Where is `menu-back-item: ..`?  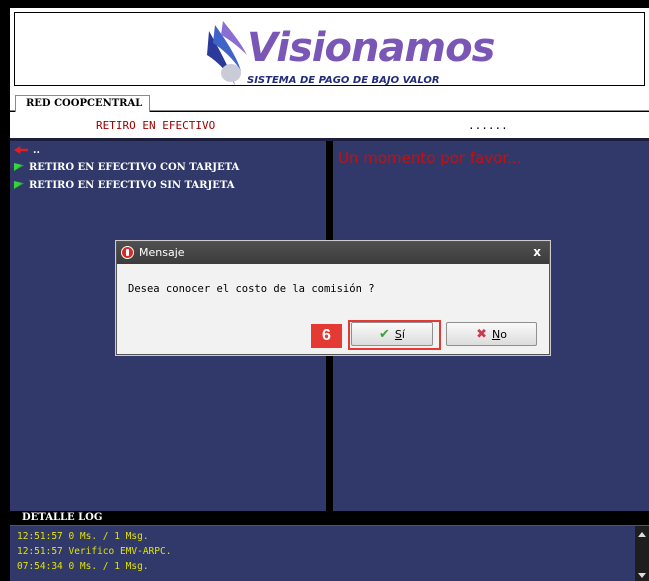 menu-back-item: .. is located at coordinates (27, 150).